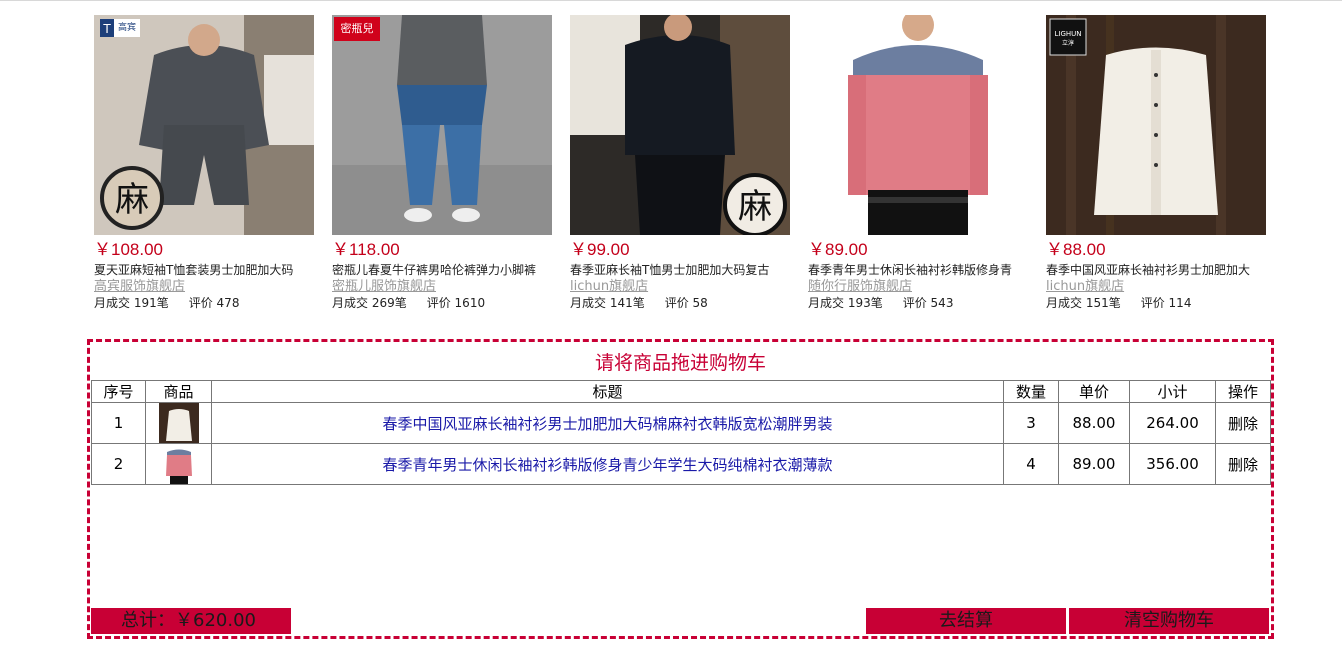 Image resolution: width=1342 pixels, height=667 pixels. I want to click on review-count: 评价 478, so click(214, 303).